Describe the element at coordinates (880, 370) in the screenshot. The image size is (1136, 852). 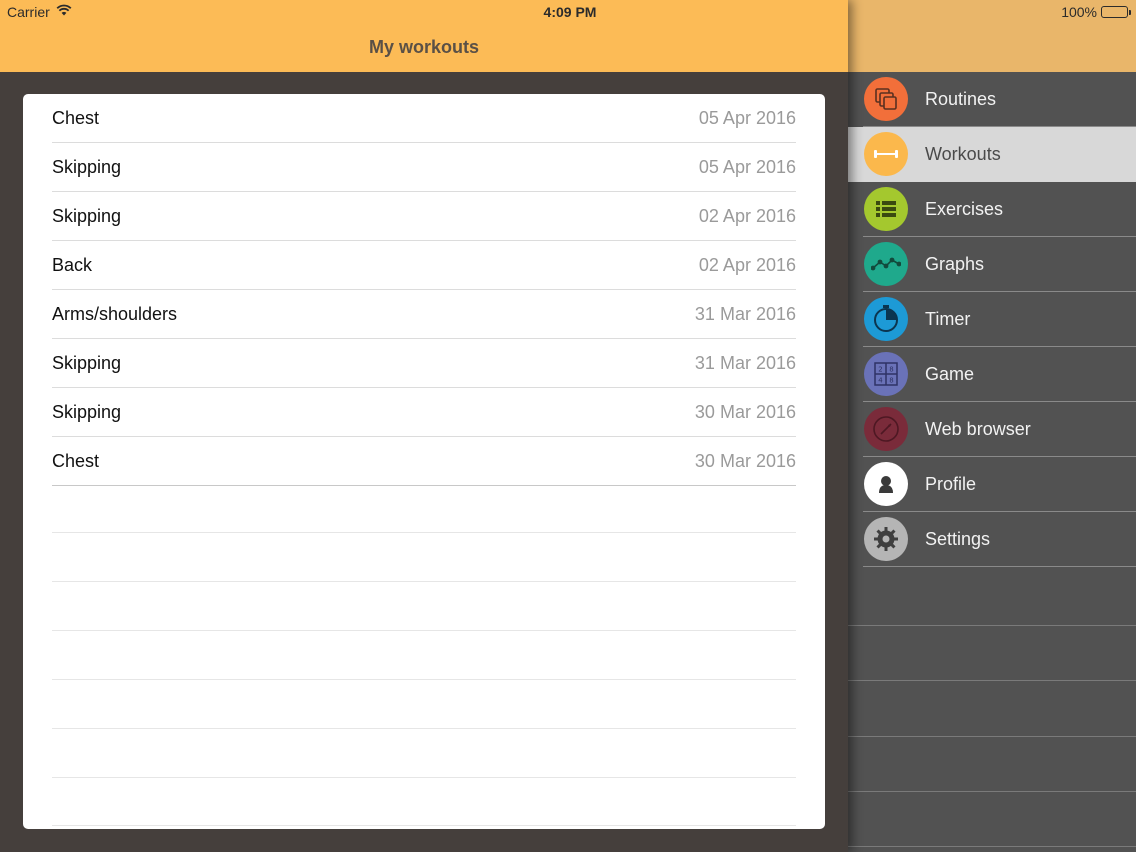
I see `svg-text: 2` at that location.